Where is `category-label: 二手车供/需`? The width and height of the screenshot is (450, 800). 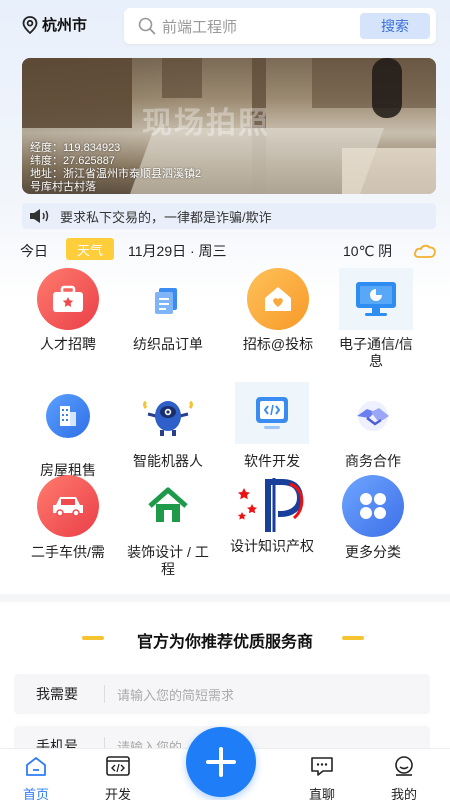 category-label: 二手车供/需 is located at coordinates (68, 552).